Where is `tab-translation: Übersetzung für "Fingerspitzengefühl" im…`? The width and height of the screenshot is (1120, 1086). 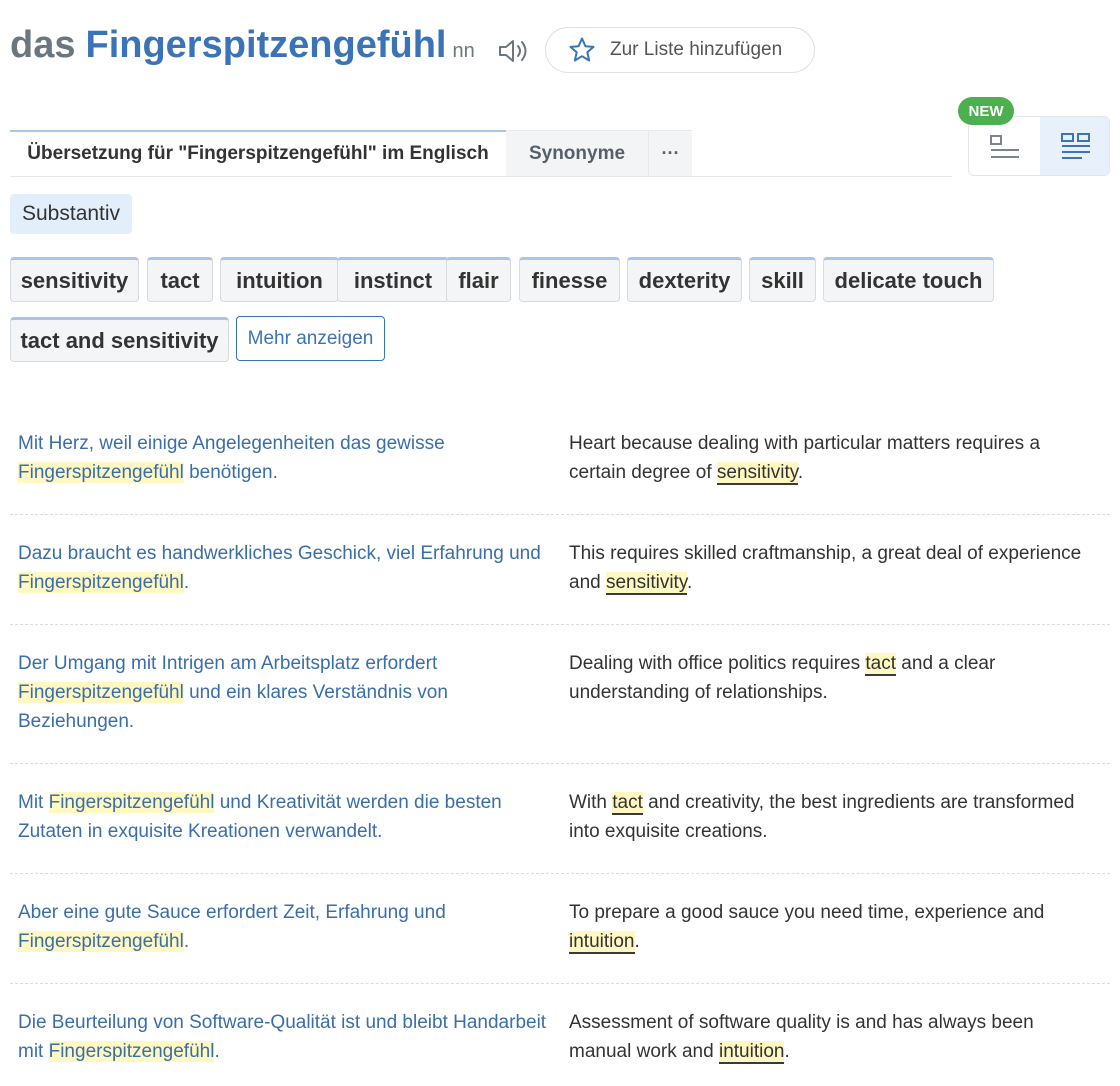
tab-translation: Übersetzung für "Fingerspitzengefühl" im… is located at coordinates (258, 153).